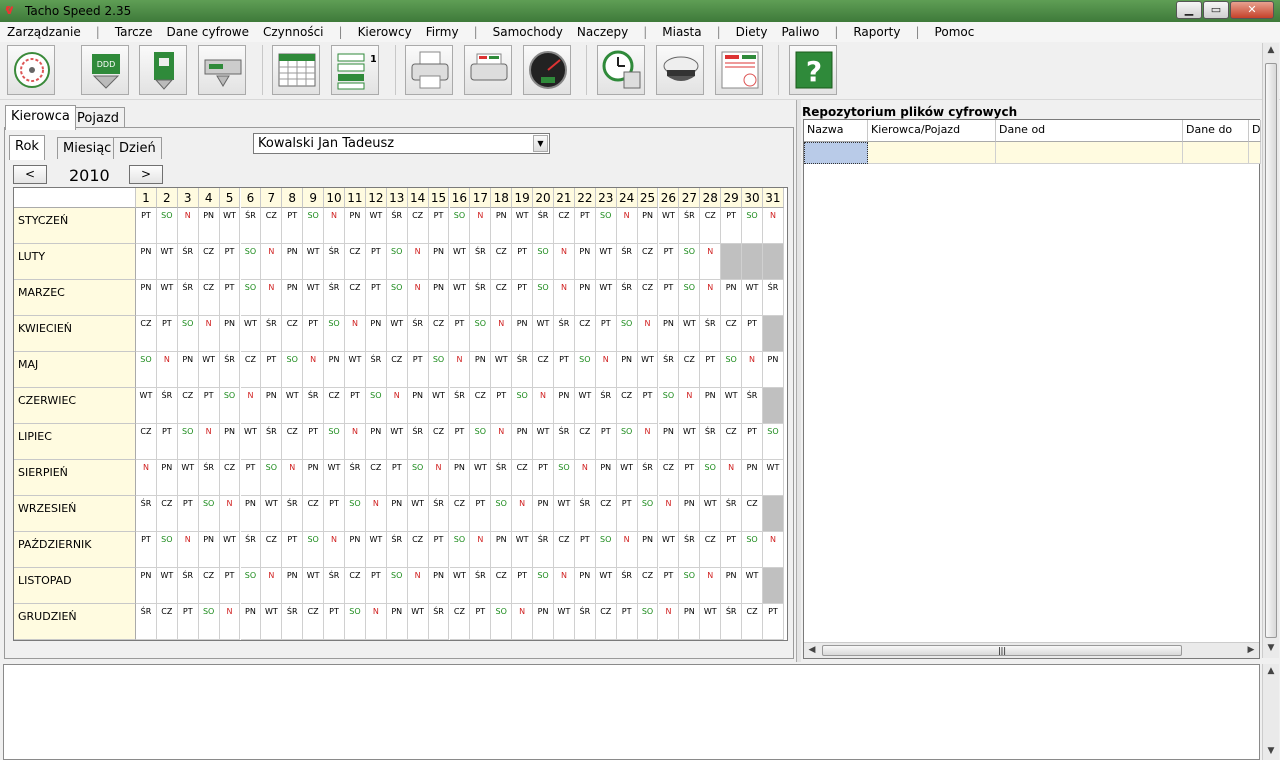  What do you see at coordinates (1089, 131) in the screenshot?
I see `column-header: Dane od` at bounding box center [1089, 131].